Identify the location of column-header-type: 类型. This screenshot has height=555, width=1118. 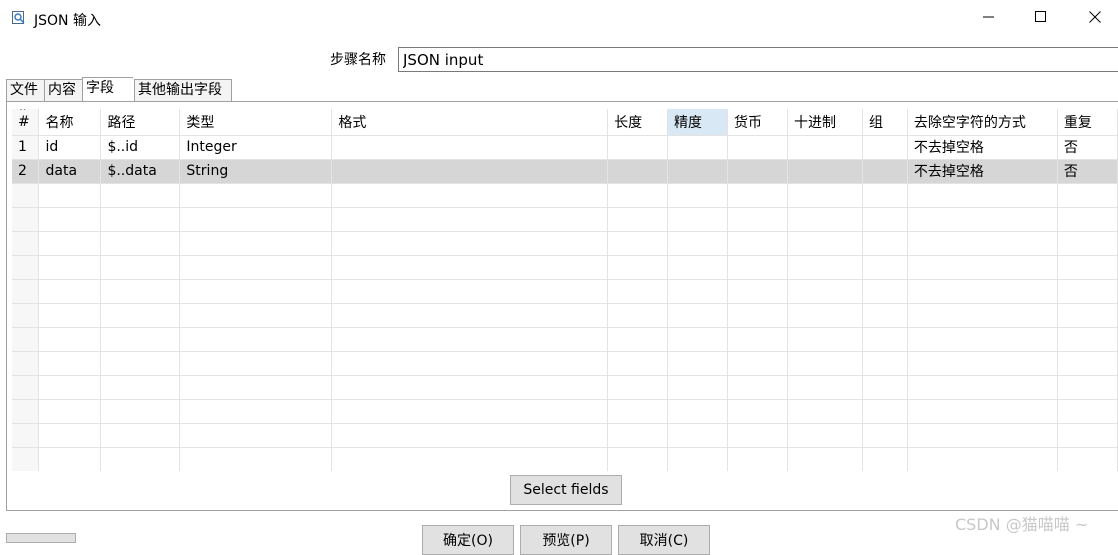
(256, 122).